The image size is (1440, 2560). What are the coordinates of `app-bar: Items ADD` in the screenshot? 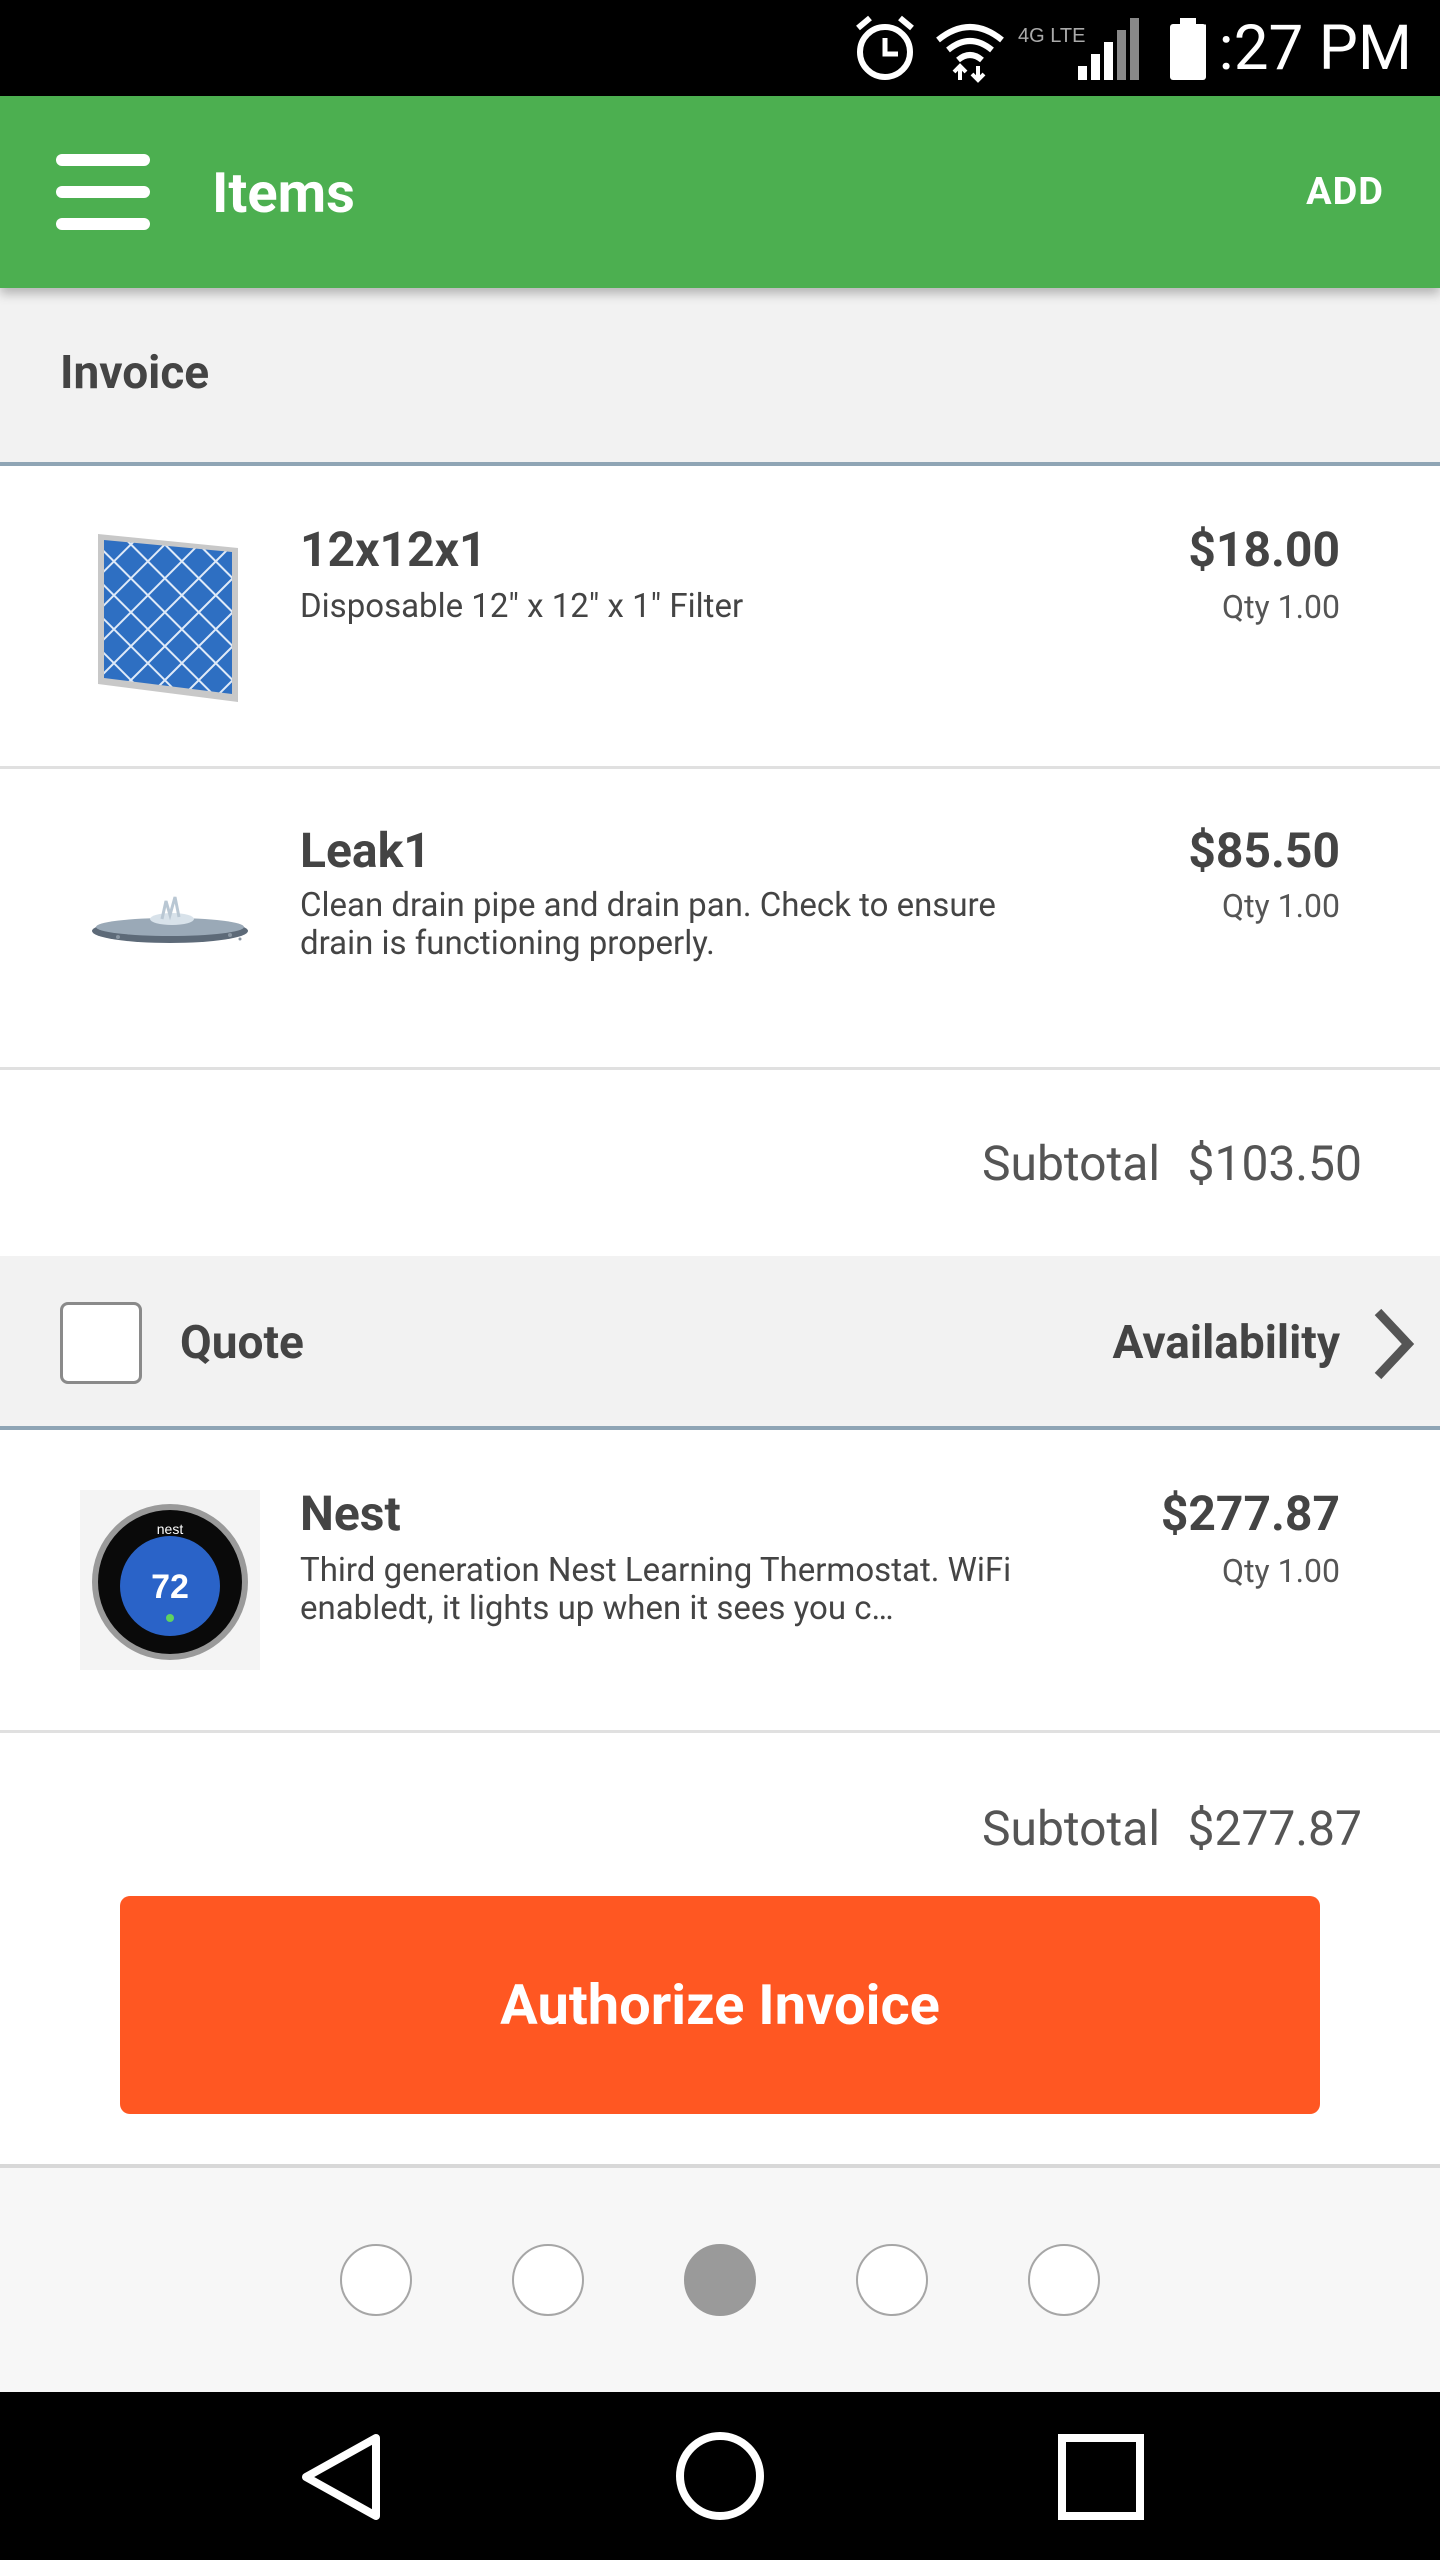 It's located at (720, 192).